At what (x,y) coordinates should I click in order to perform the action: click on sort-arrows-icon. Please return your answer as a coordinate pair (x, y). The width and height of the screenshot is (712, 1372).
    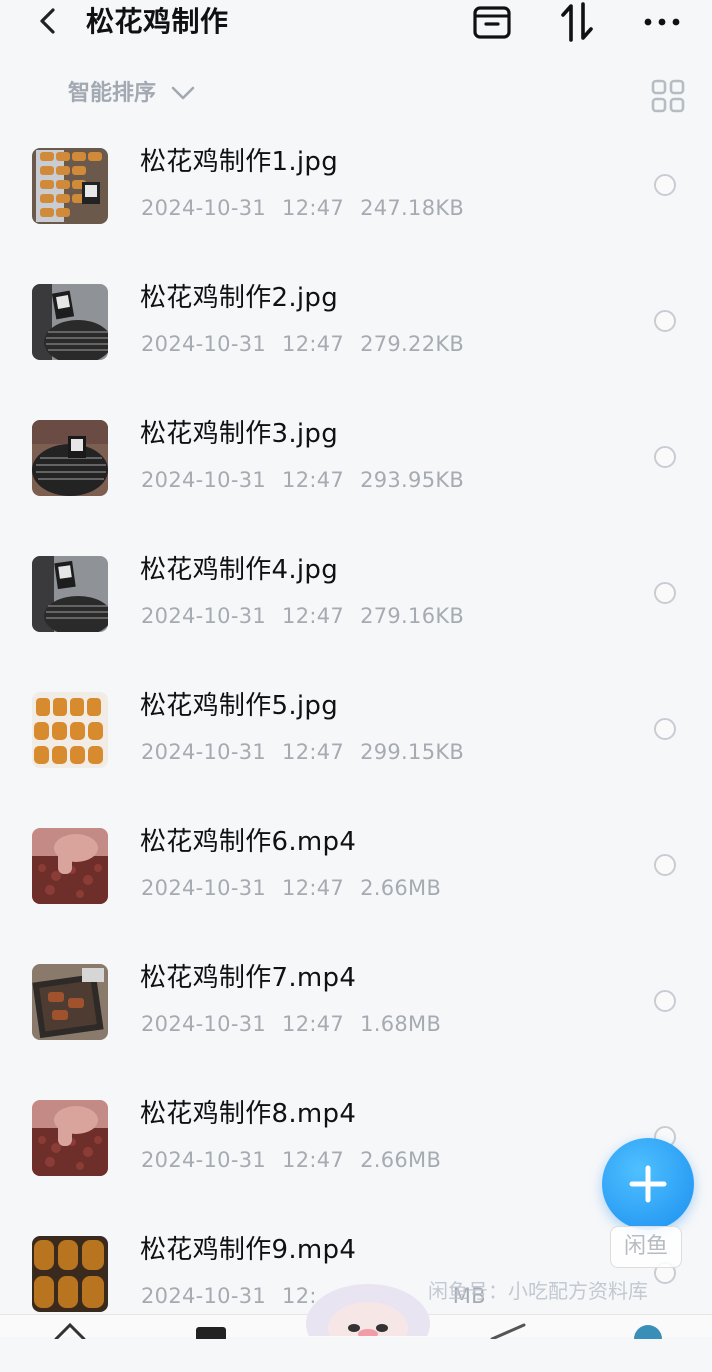
    Looking at the image, I should click on (578, 22).